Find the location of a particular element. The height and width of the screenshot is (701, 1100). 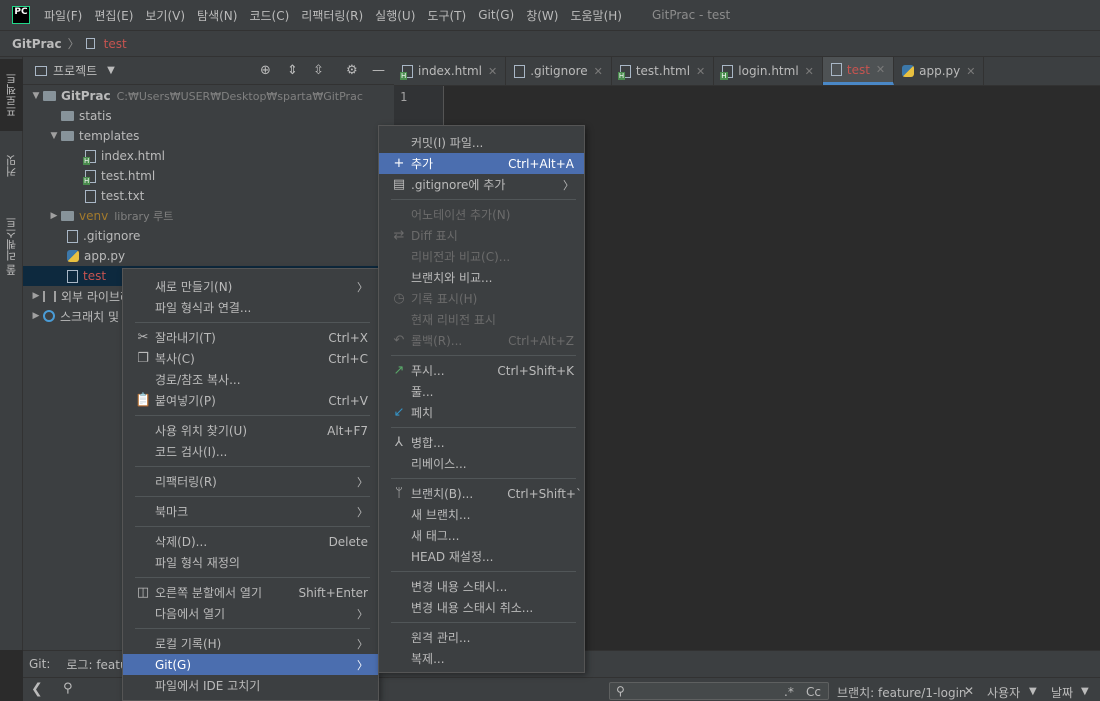

expand-all-icon: ⇕ is located at coordinates (292, 70).